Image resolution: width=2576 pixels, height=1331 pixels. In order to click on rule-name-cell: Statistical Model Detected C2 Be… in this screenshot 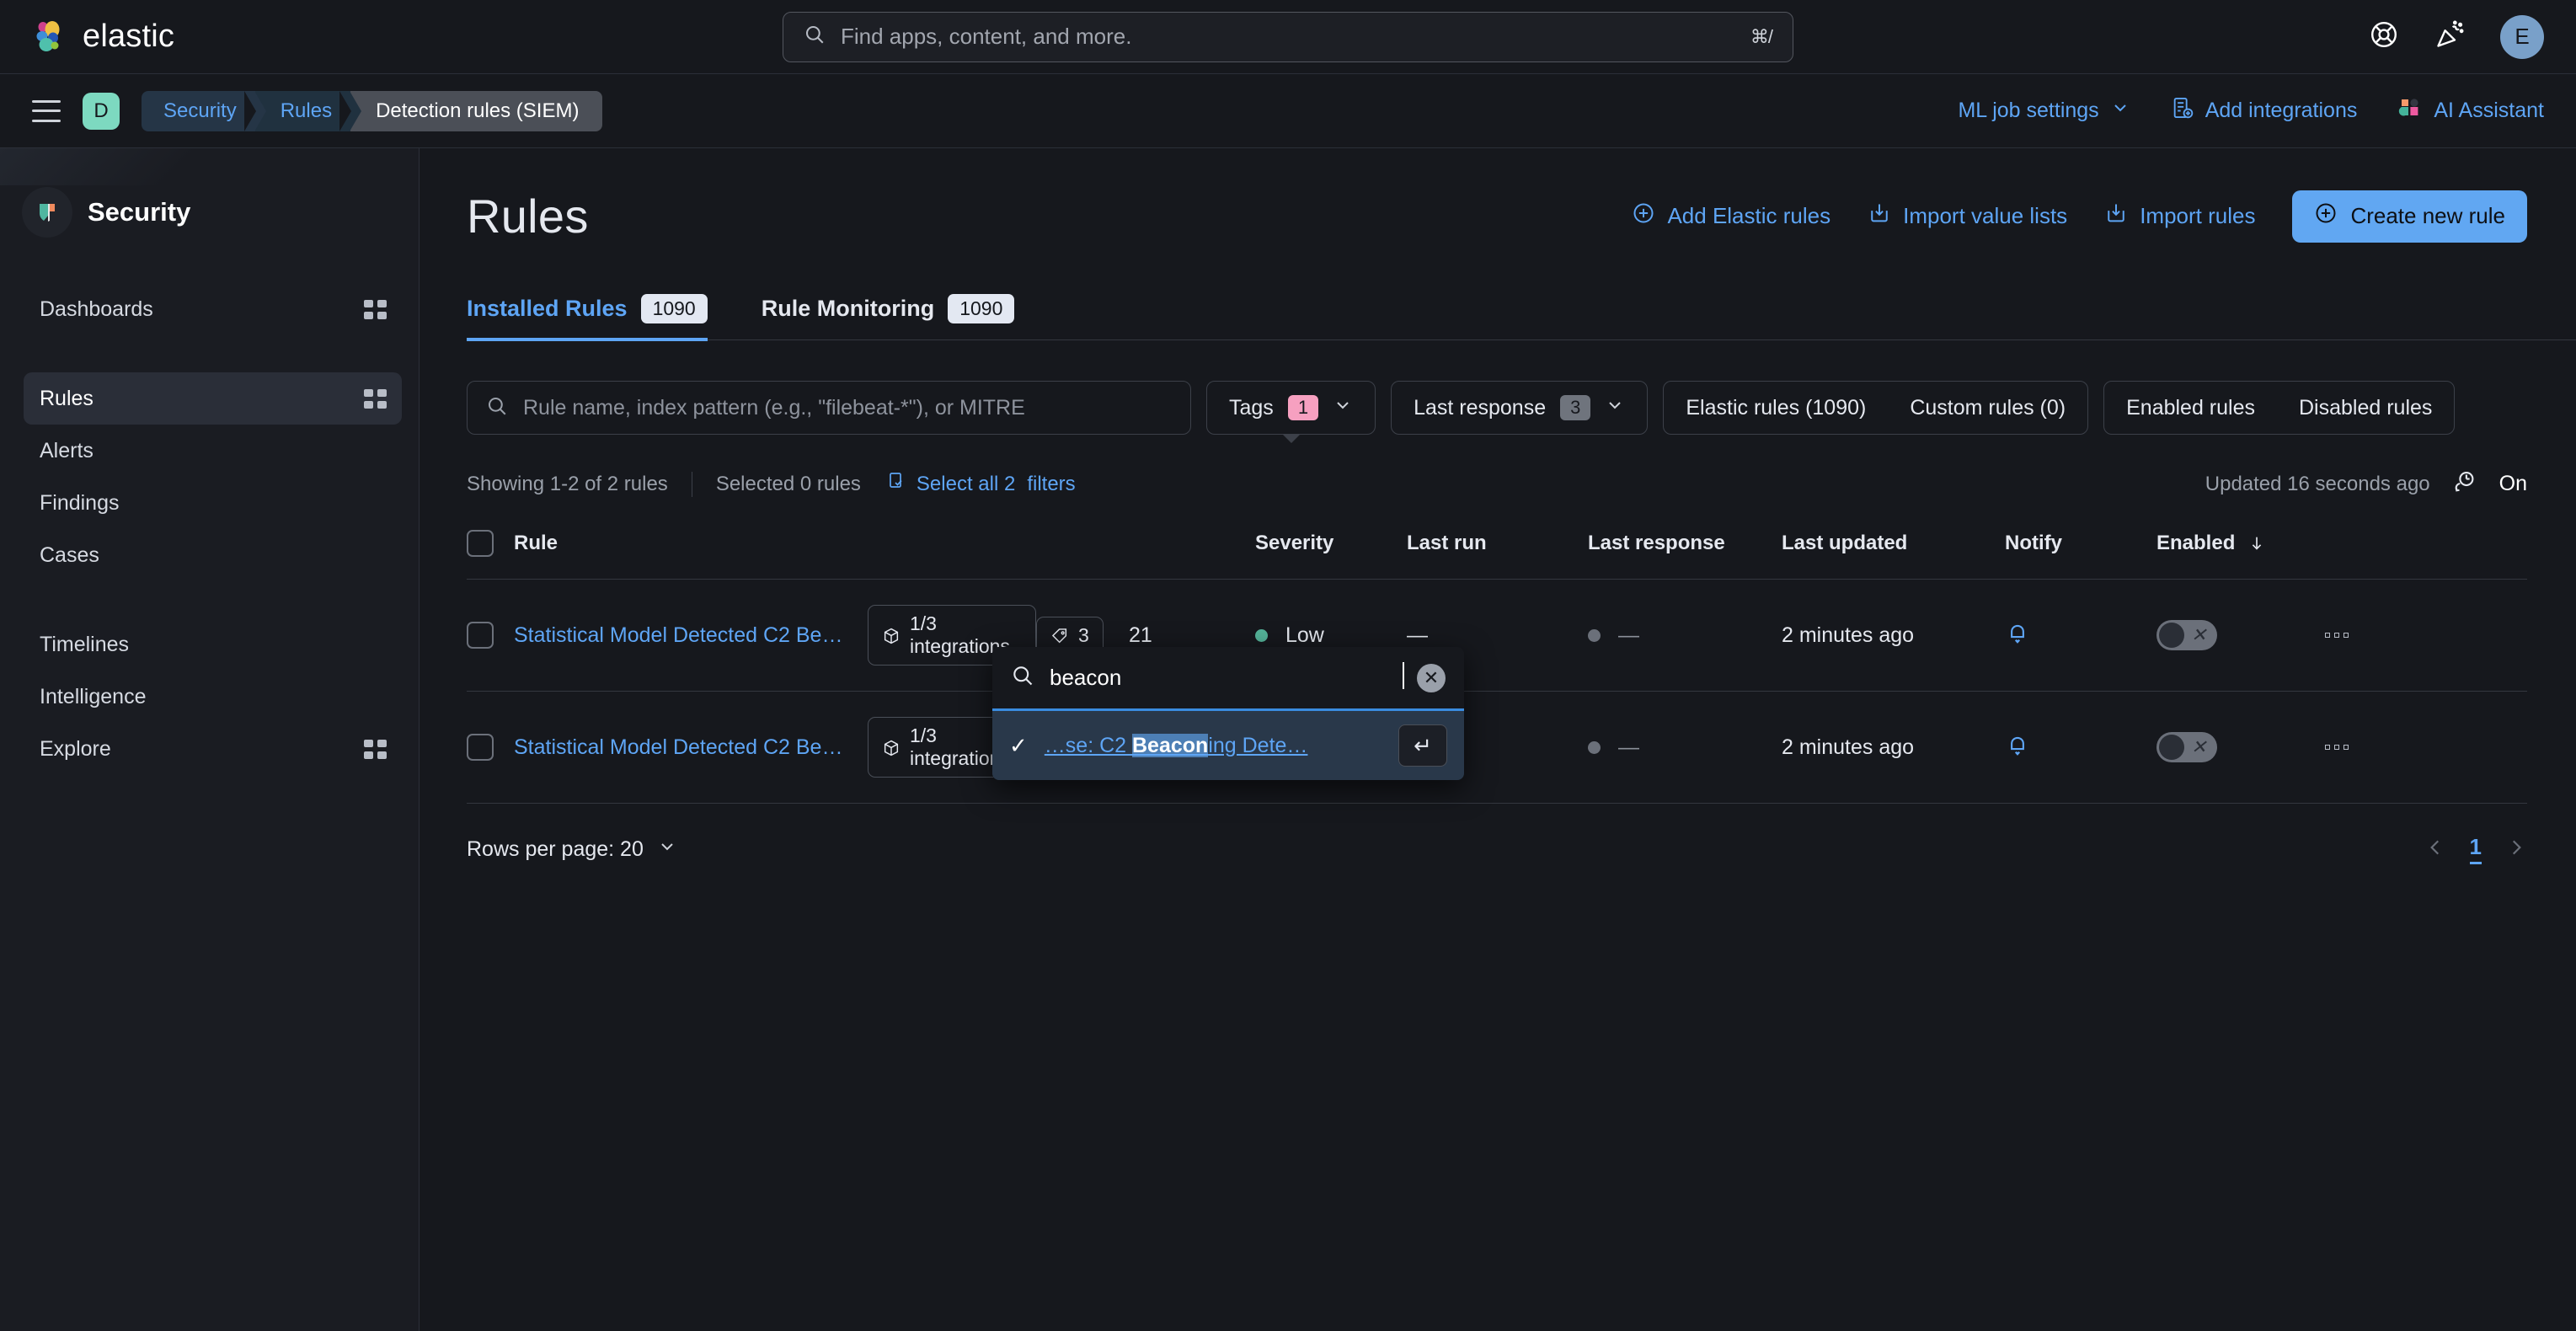, I will do `click(691, 748)`.